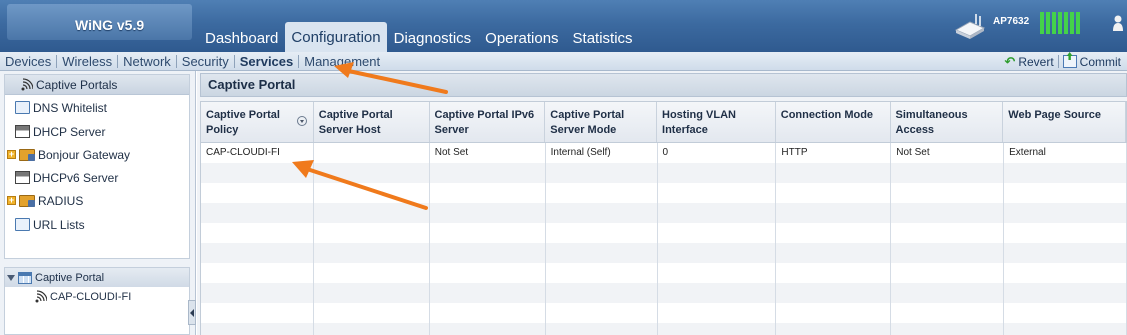  I want to click on sidebar-item-label: DHCP Server, so click(69, 131).